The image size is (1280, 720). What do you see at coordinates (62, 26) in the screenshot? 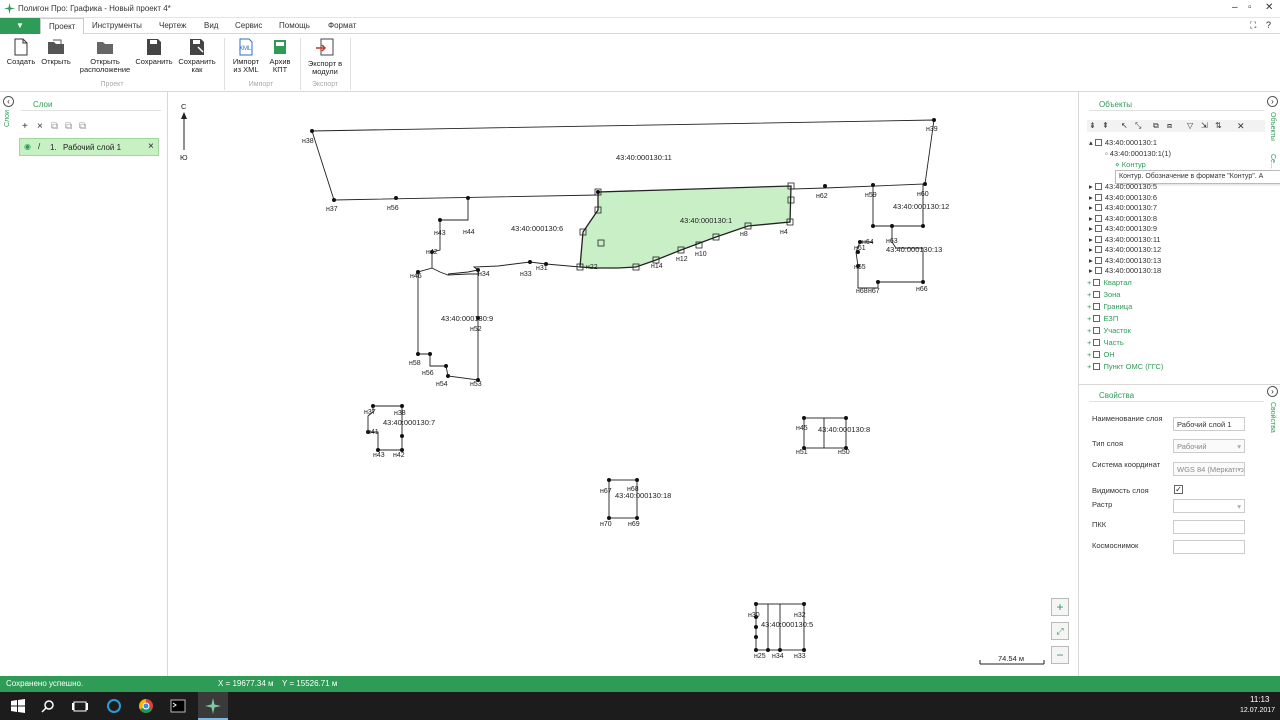
I see `menu-project: Проект` at bounding box center [62, 26].